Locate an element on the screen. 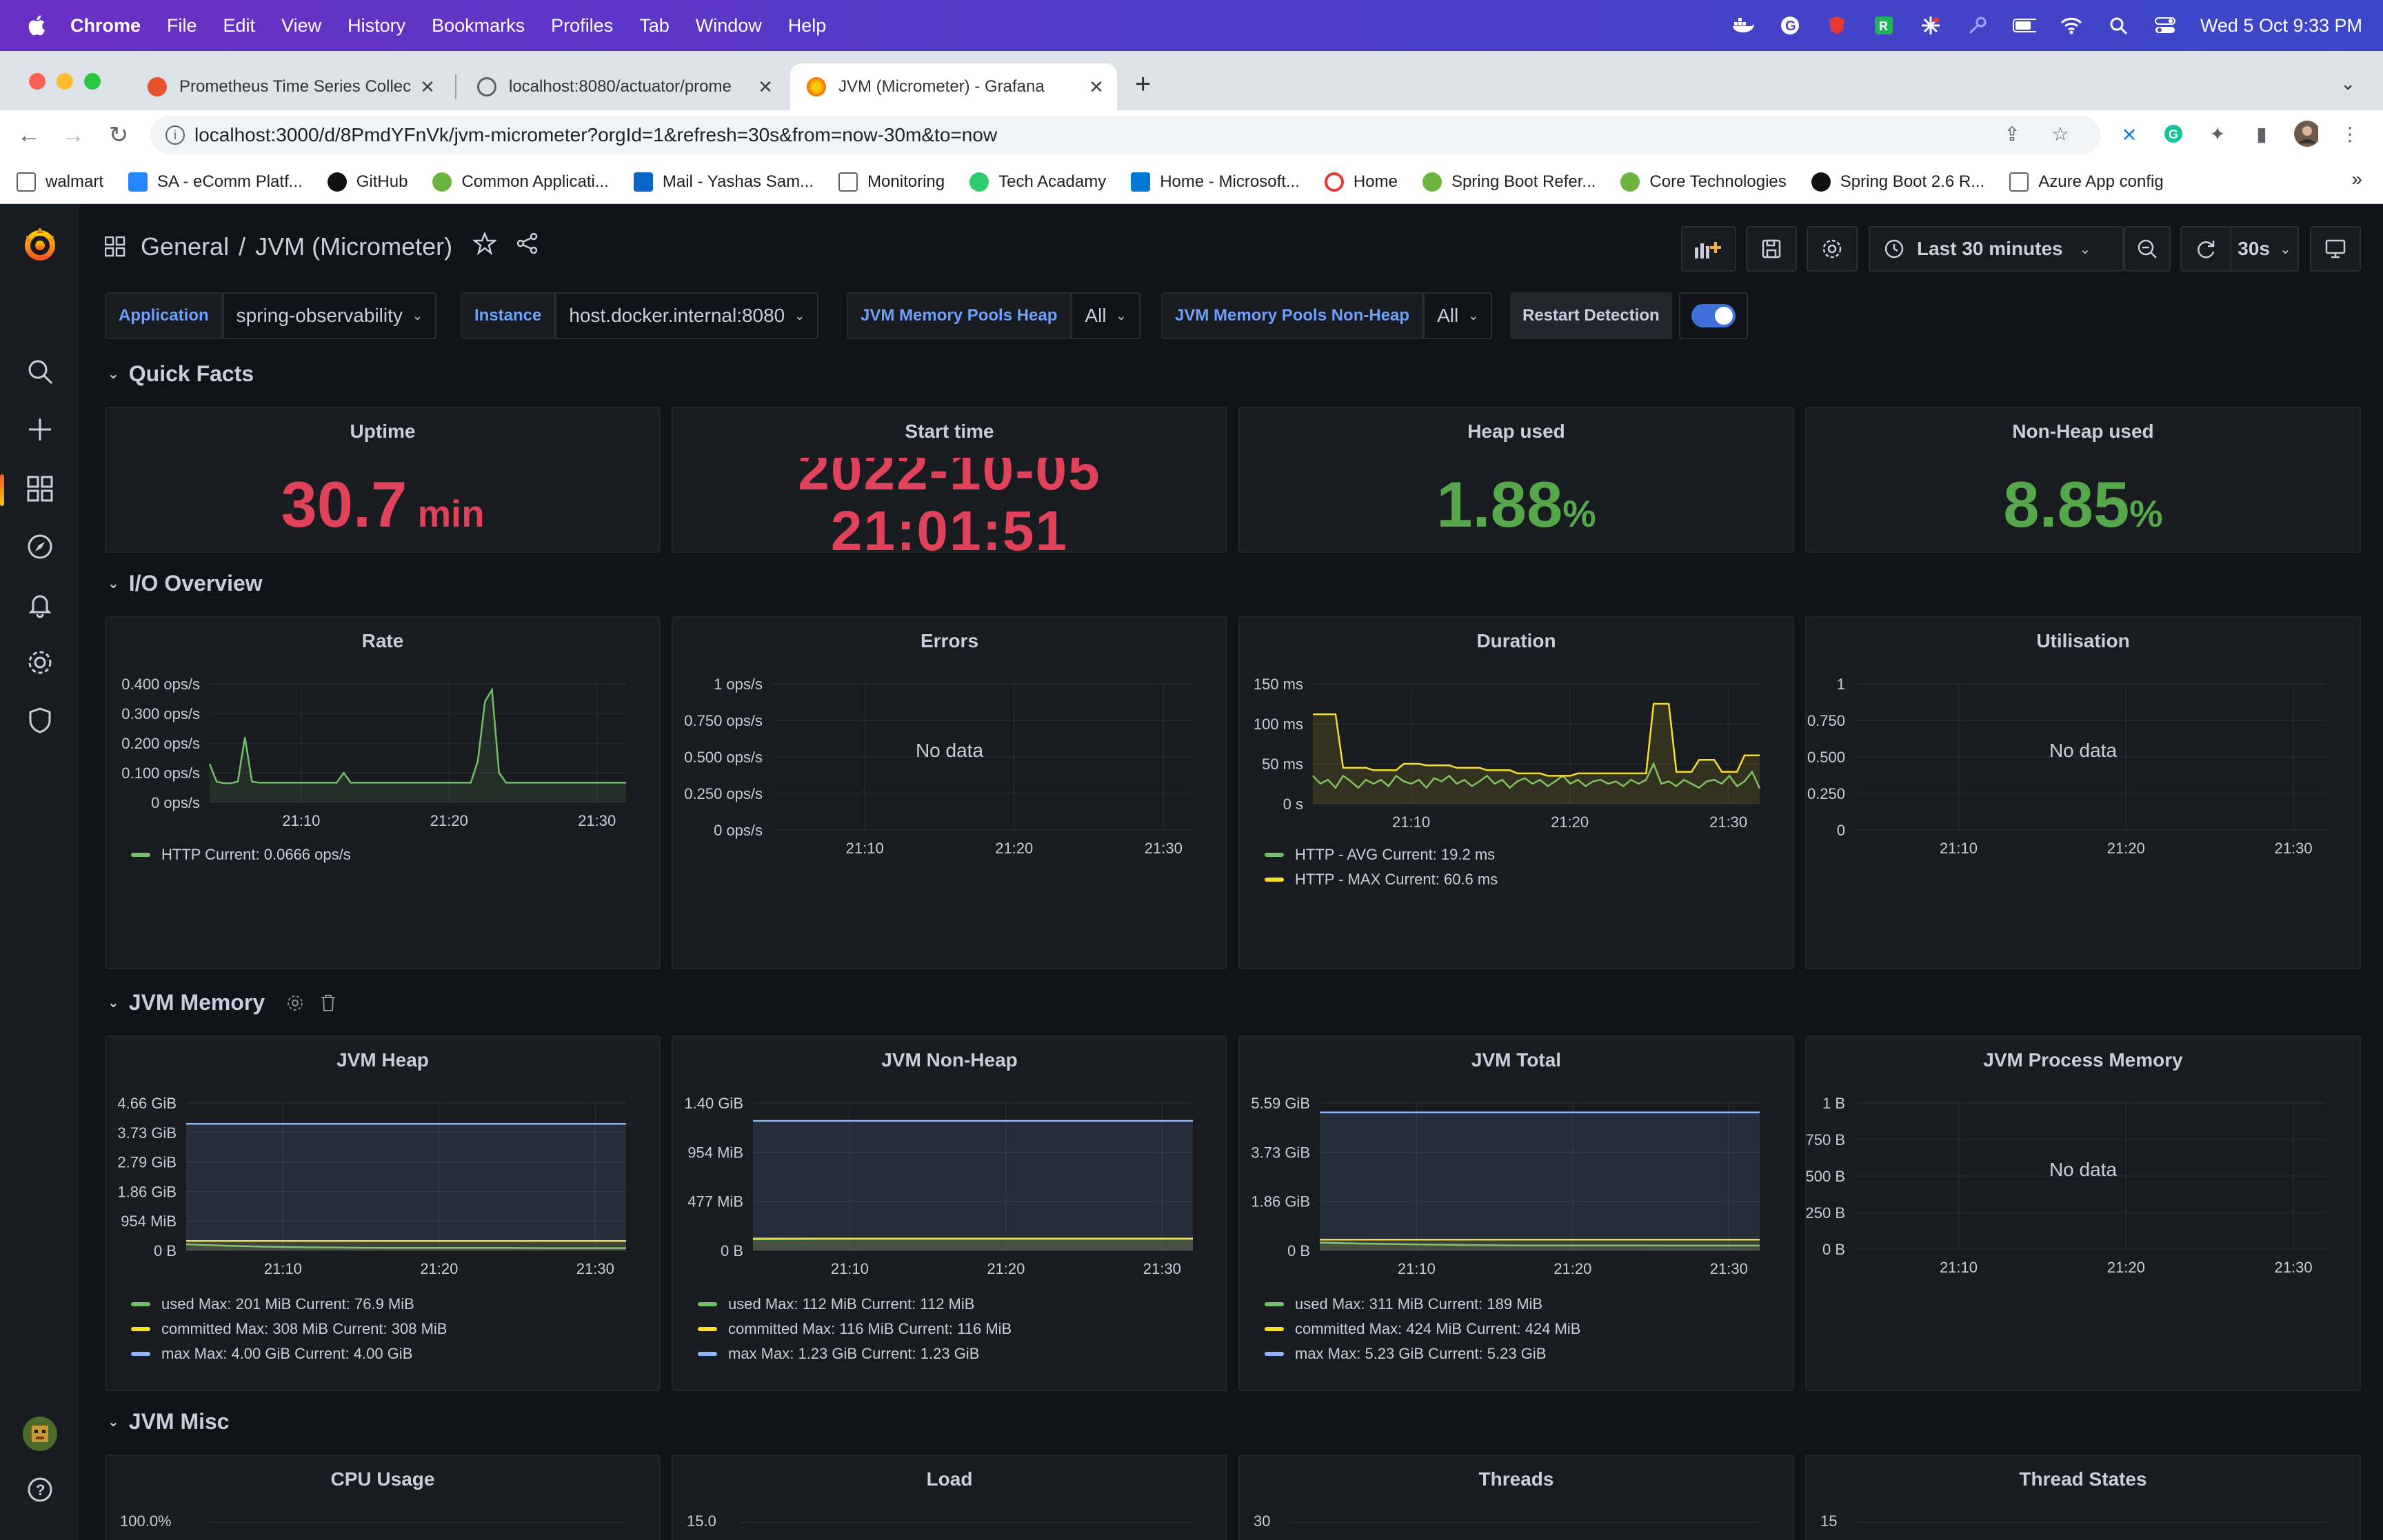 This screenshot has width=2383, height=1540. row-settings-gear-icon is located at coordinates (295, 1003).